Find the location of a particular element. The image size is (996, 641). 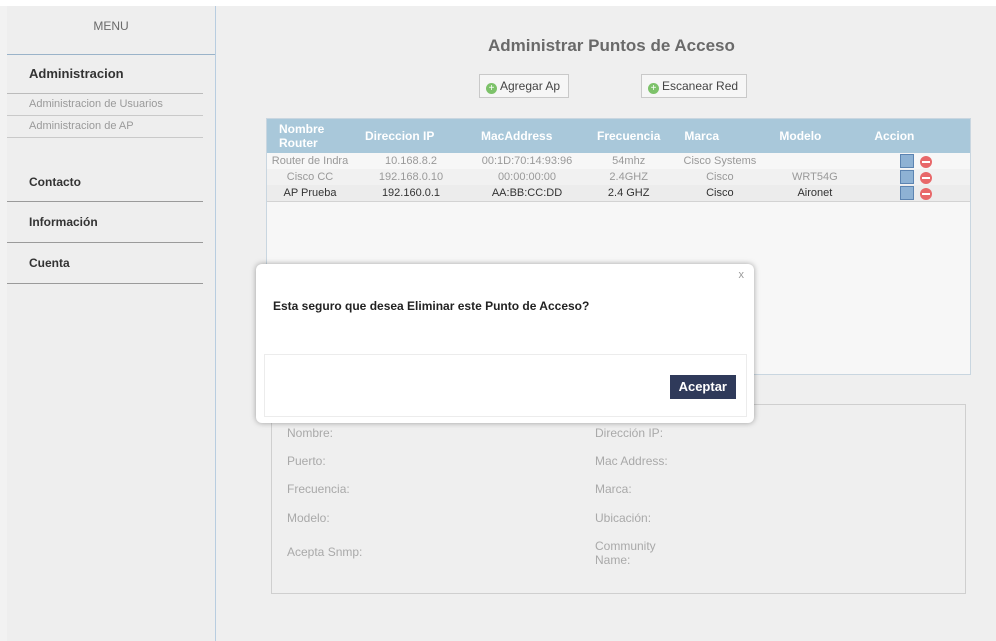

accept-button: Aceptar is located at coordinates (702, 387).